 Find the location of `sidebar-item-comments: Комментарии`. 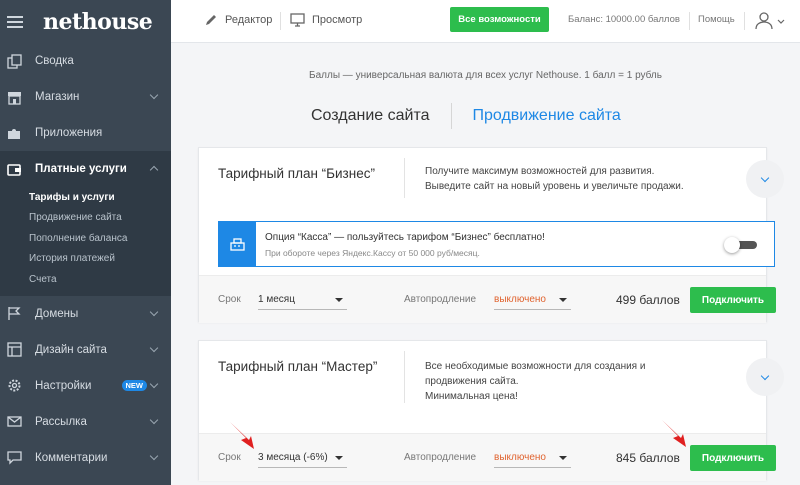

sidebar-item-comments: Комментарии is located at coordinates (85, 458).